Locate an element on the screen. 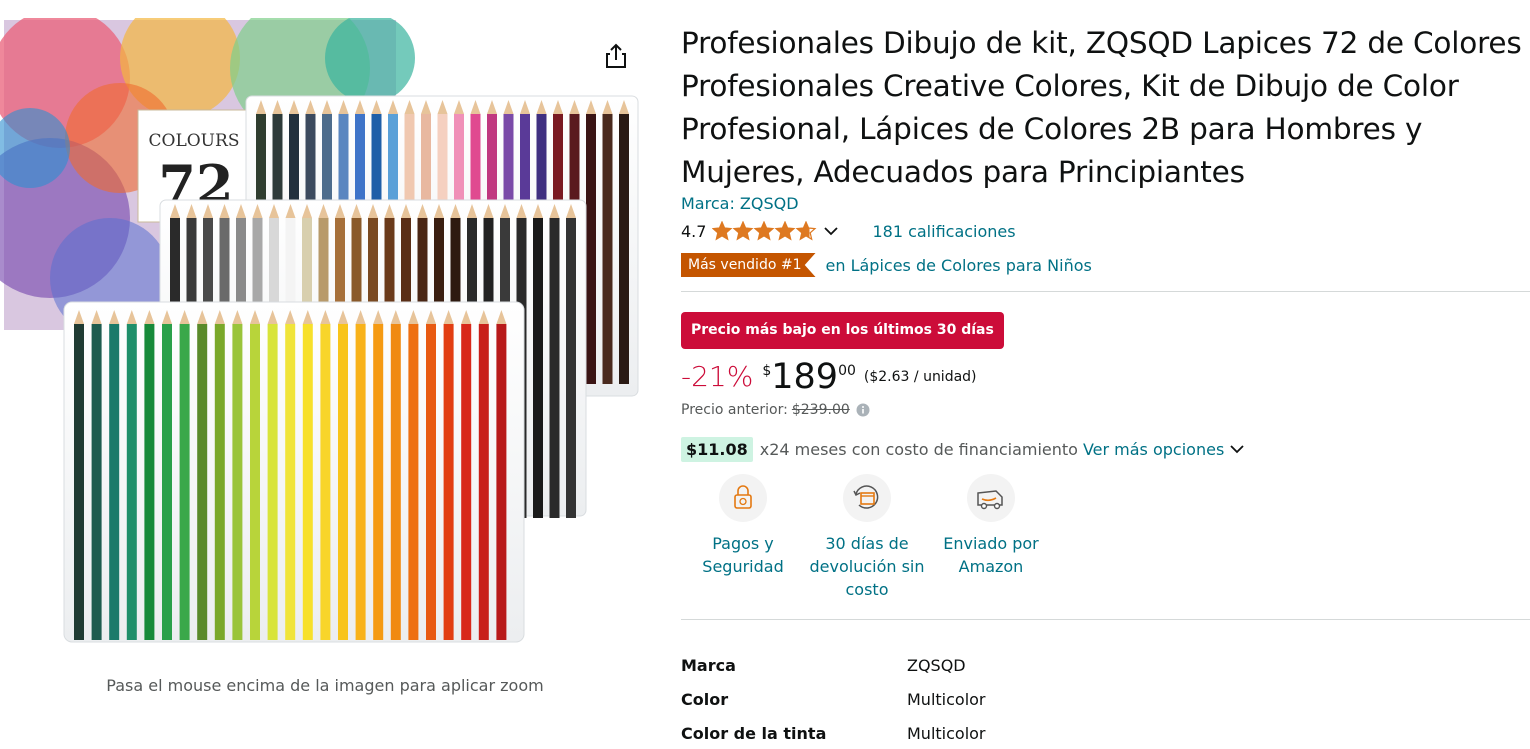 This screenshot has width=1530, height=749. feature-label: 30 días de devolución sin costo is located at coordinates (867, 566).